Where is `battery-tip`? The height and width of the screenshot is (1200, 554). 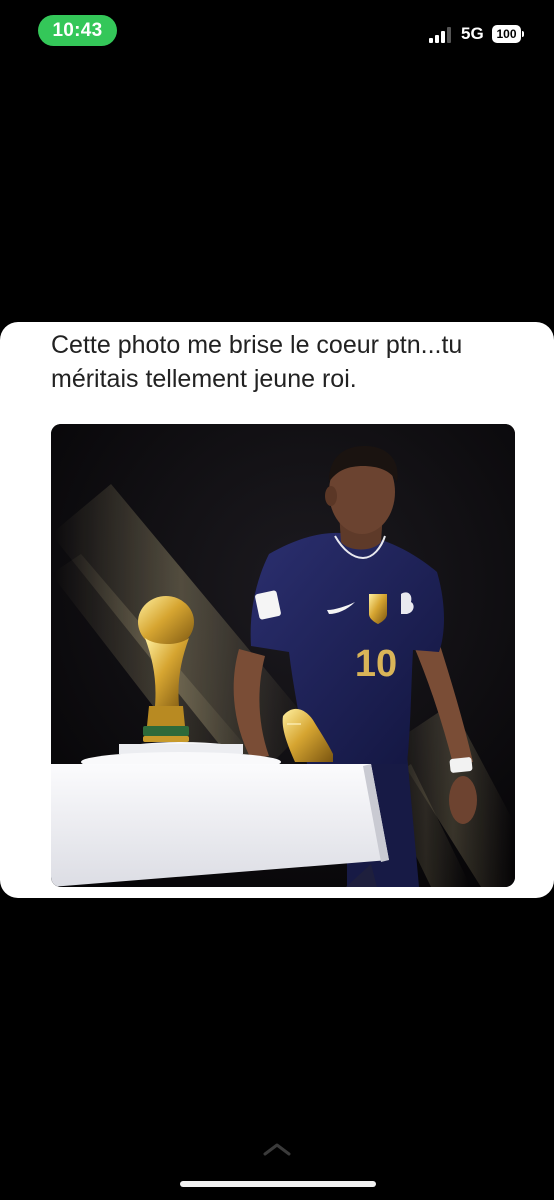
battery-tip is located at coordinates (523, 34).